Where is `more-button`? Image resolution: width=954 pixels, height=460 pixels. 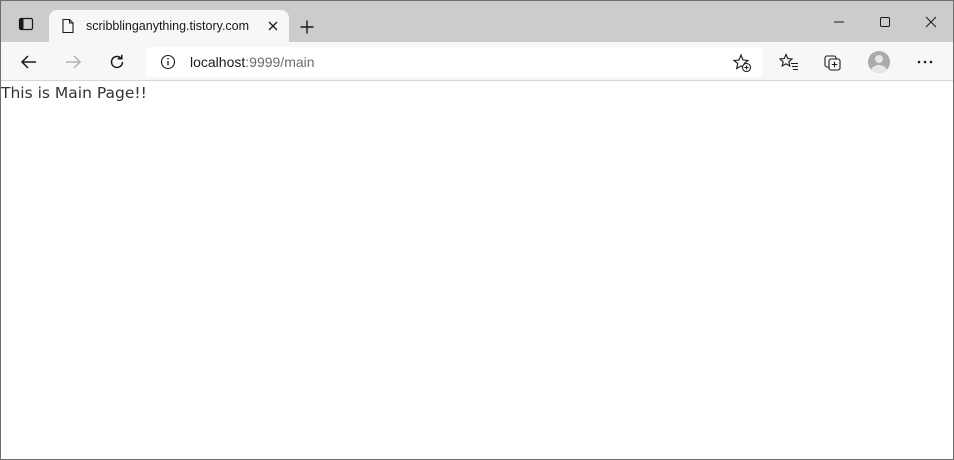 more-button is located at coordinates (925, 62).